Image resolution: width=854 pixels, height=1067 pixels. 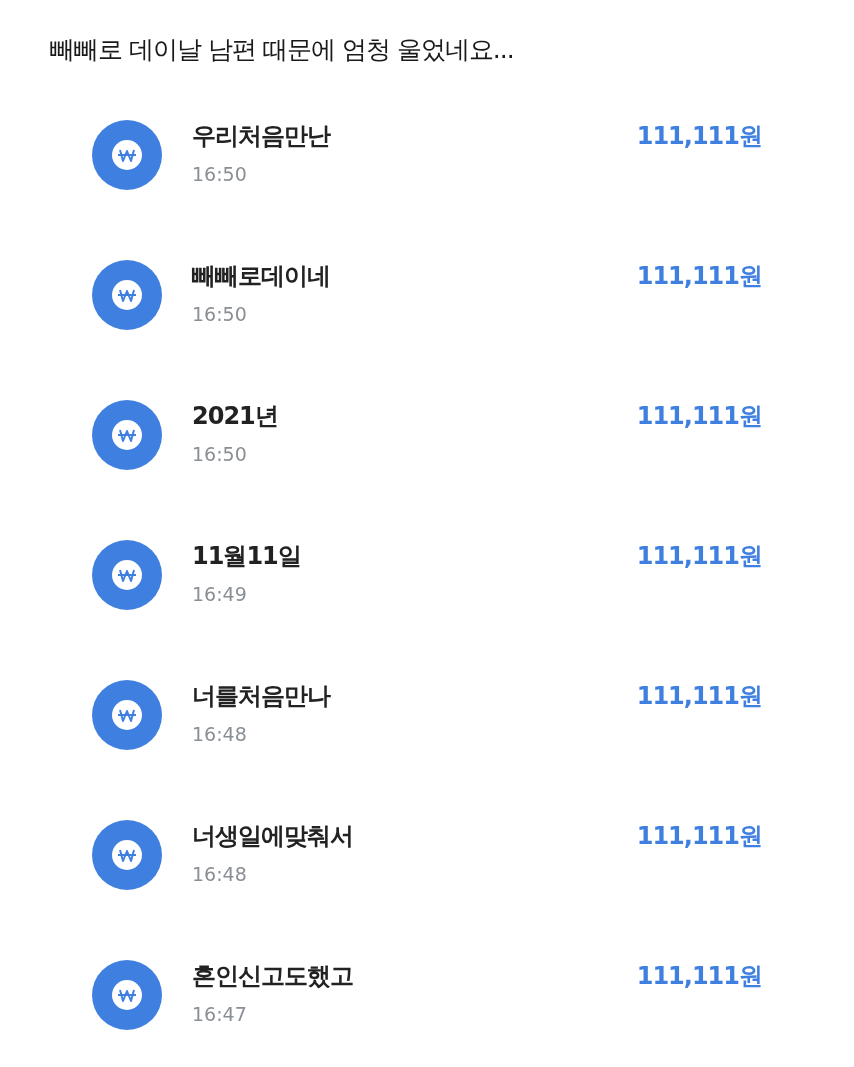 What do you see at coordinates (261, 276) in the screenshot?
I see `transaction-name: 빼빼로데이네` at bounding box center [261, 276].